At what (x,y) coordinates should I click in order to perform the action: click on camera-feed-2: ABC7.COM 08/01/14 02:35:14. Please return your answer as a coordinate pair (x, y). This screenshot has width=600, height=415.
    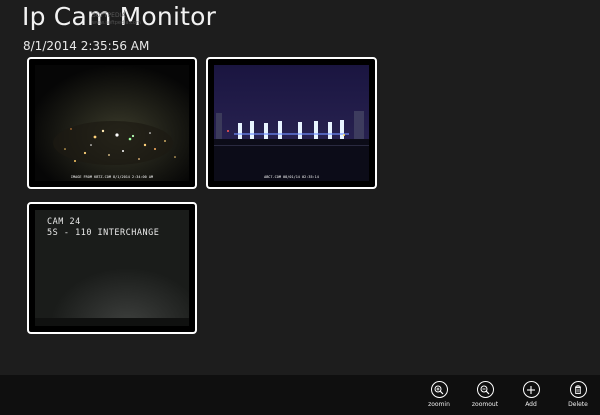
    Looking at the image, I should click on (291, 123).